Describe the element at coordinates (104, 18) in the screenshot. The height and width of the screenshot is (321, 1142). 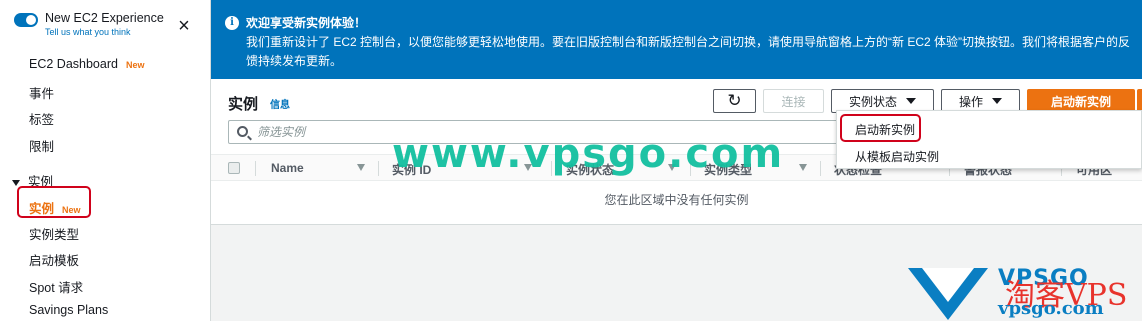
I see `toggle-title: New EC2 Experience` at that location.